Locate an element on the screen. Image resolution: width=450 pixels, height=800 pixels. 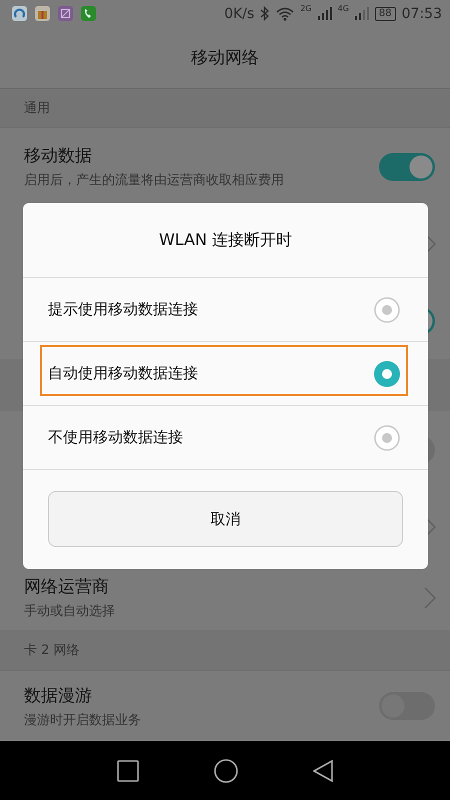
option-label: 不使用移动数据连接 is located at coordinates (211, 437).